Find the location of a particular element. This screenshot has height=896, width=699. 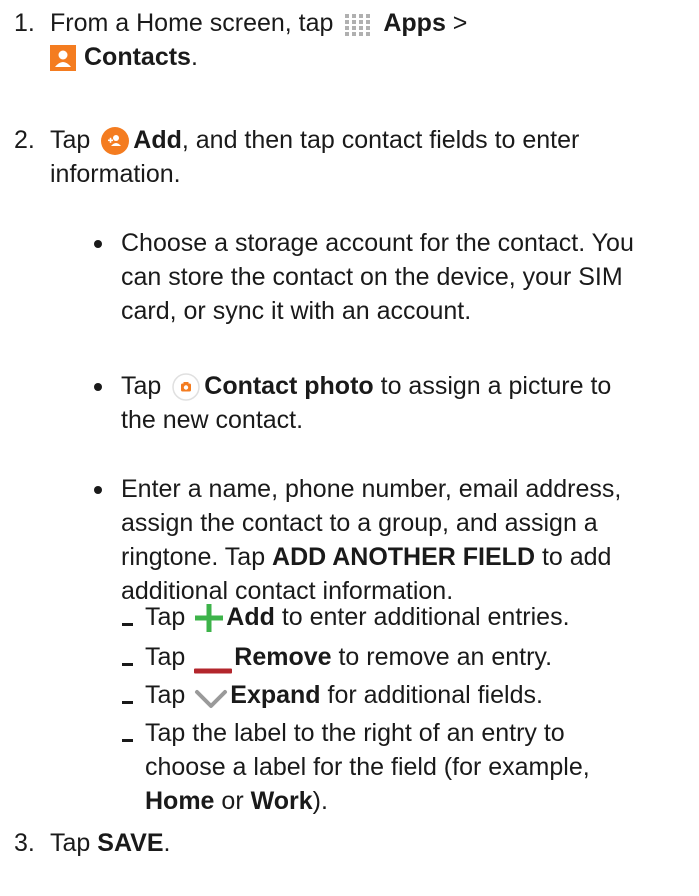

subitem-text-part: or is located at coordinates (232, 801).